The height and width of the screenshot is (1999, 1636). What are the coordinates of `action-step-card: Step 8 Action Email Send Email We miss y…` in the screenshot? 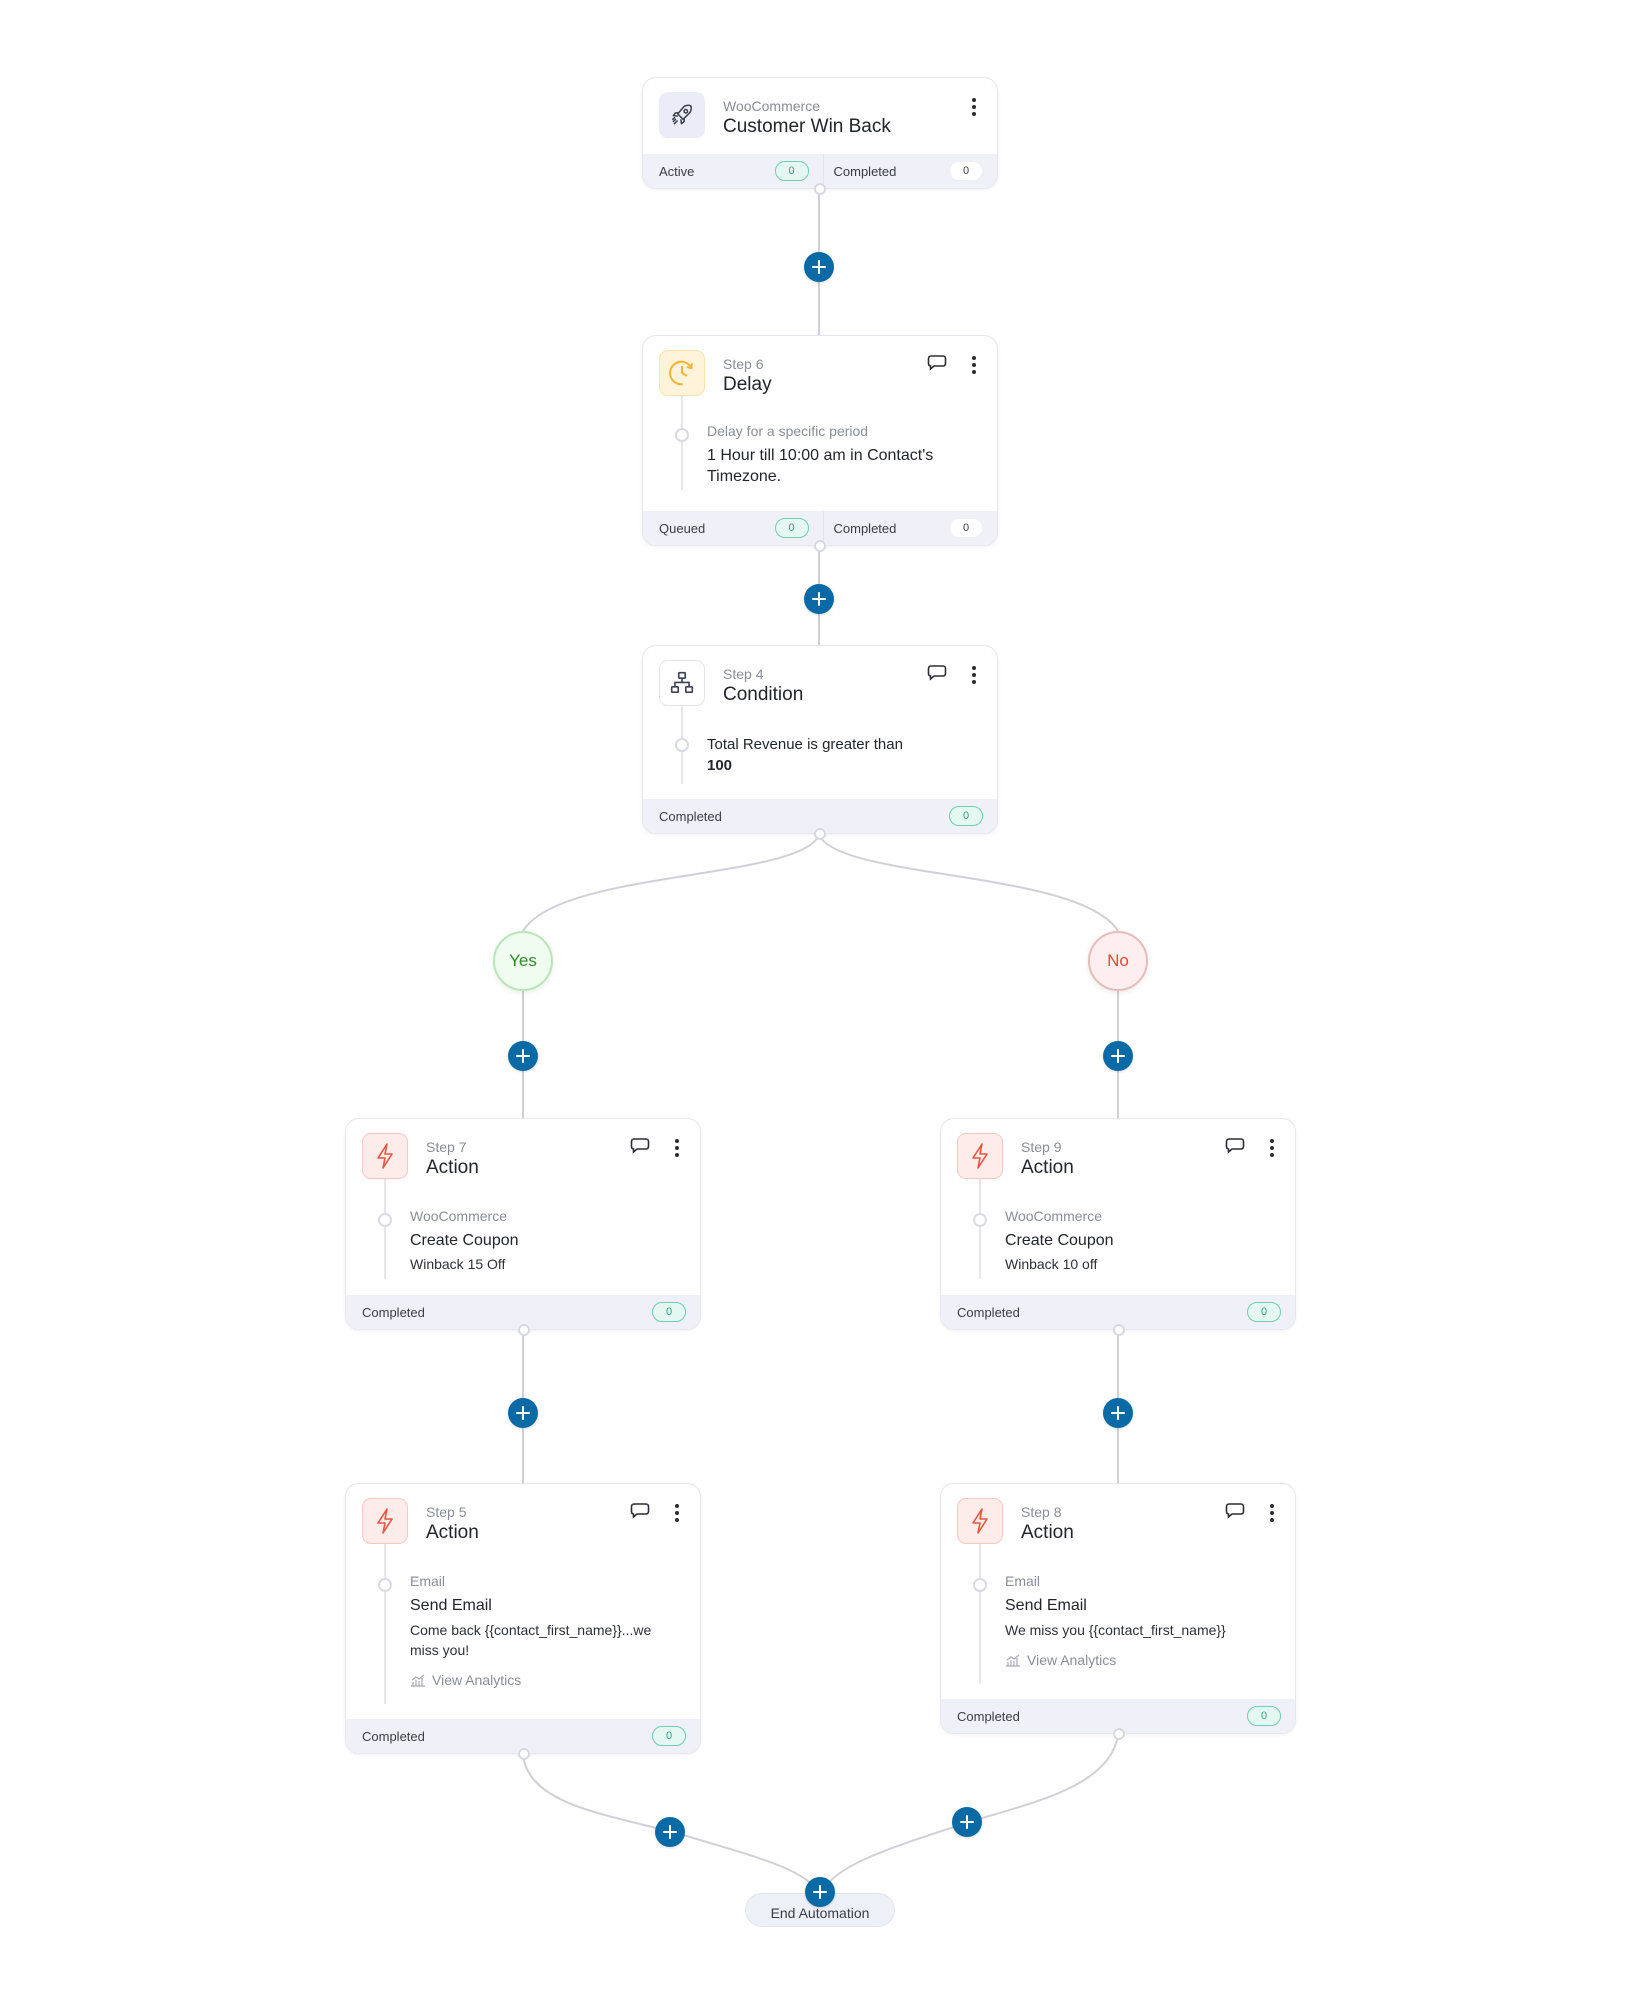 It's located at (1118, 1611).